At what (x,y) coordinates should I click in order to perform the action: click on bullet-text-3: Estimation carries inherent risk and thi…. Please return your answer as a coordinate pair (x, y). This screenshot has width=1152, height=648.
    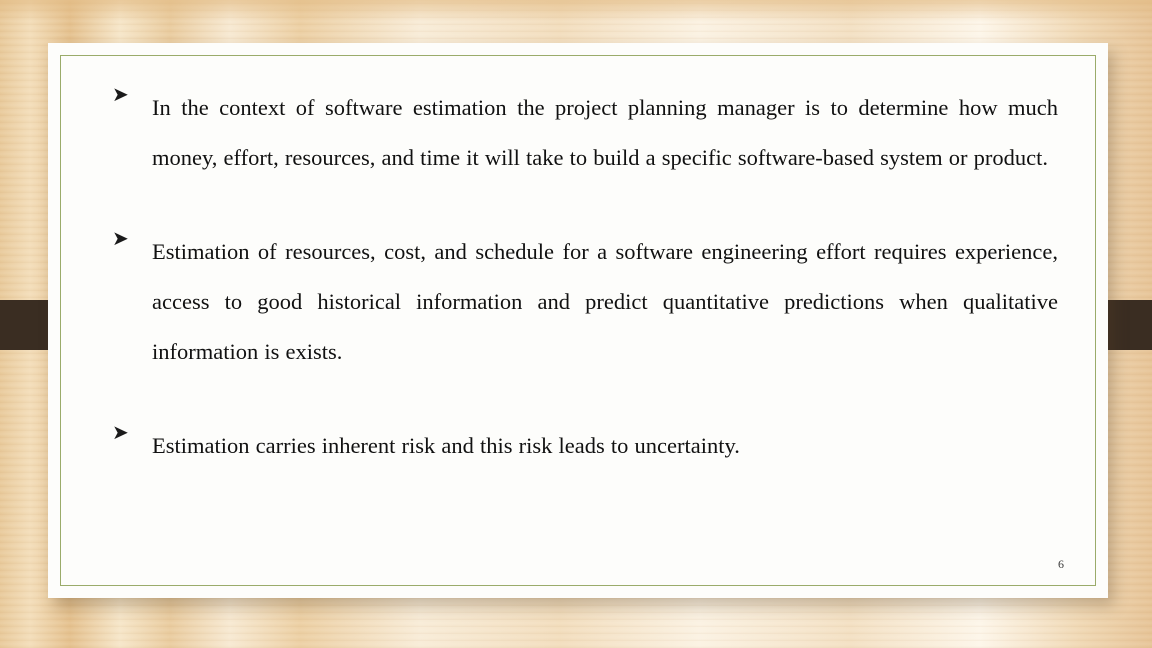
    Looking at the image, I should click on (446, 445).